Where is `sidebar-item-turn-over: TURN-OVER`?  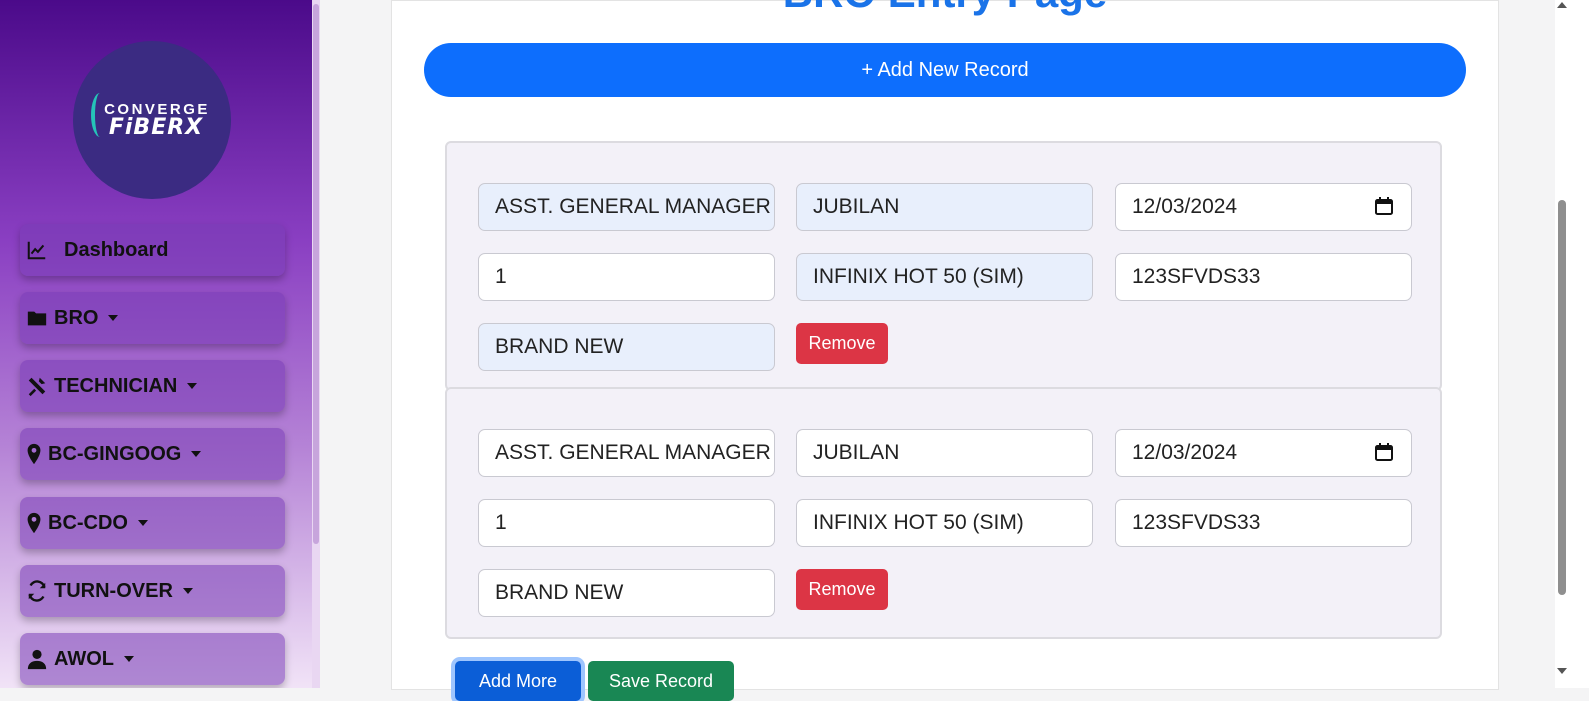
sidebar-item-turn-over: TURN-OVER is located at coordinates (152, 591).